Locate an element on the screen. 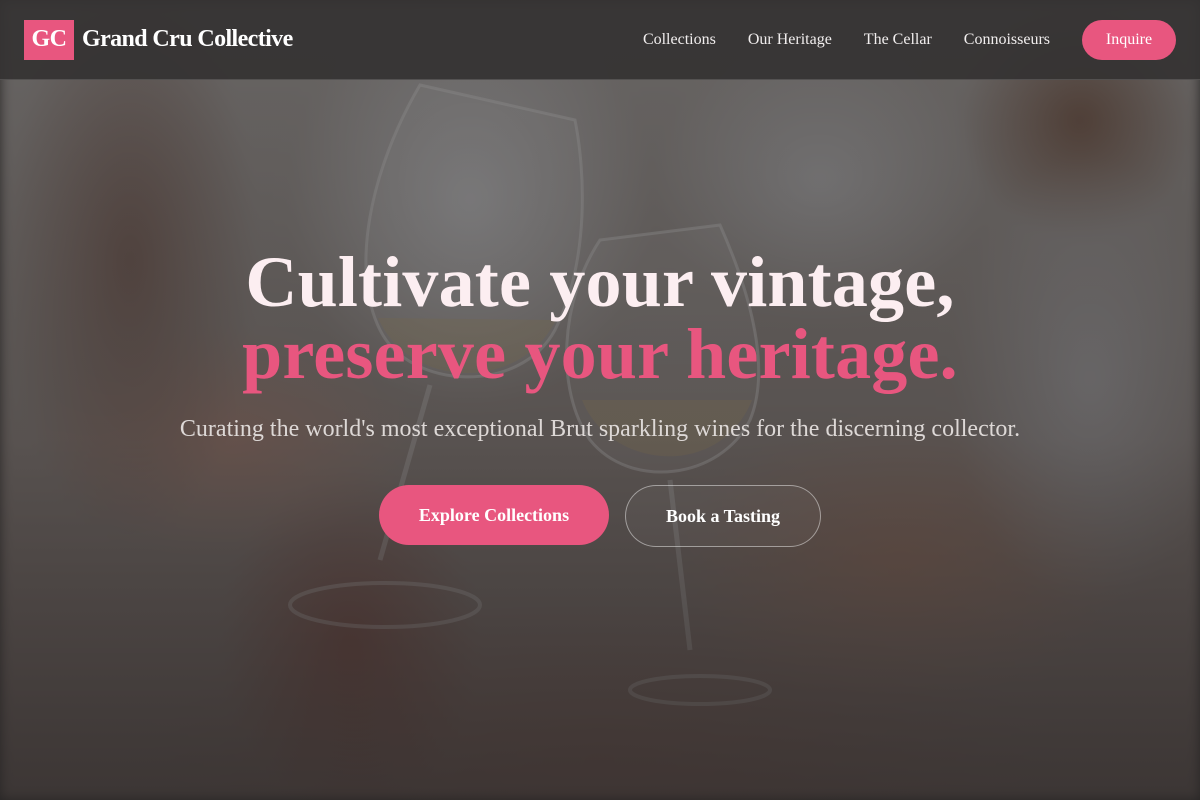 Image resolution: width=1200 pixels, height=800 pixels. hero-cta-group: Explore Collections Book a Tasting is located at coordinates (600, 516).